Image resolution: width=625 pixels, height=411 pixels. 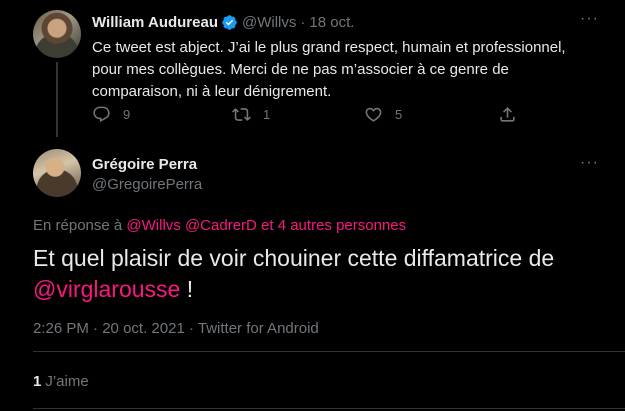 What do you see at coordinates (57, 173) in the screenshot?
I see `avatar-gregoire-perra` at bounding box center [57, 173].